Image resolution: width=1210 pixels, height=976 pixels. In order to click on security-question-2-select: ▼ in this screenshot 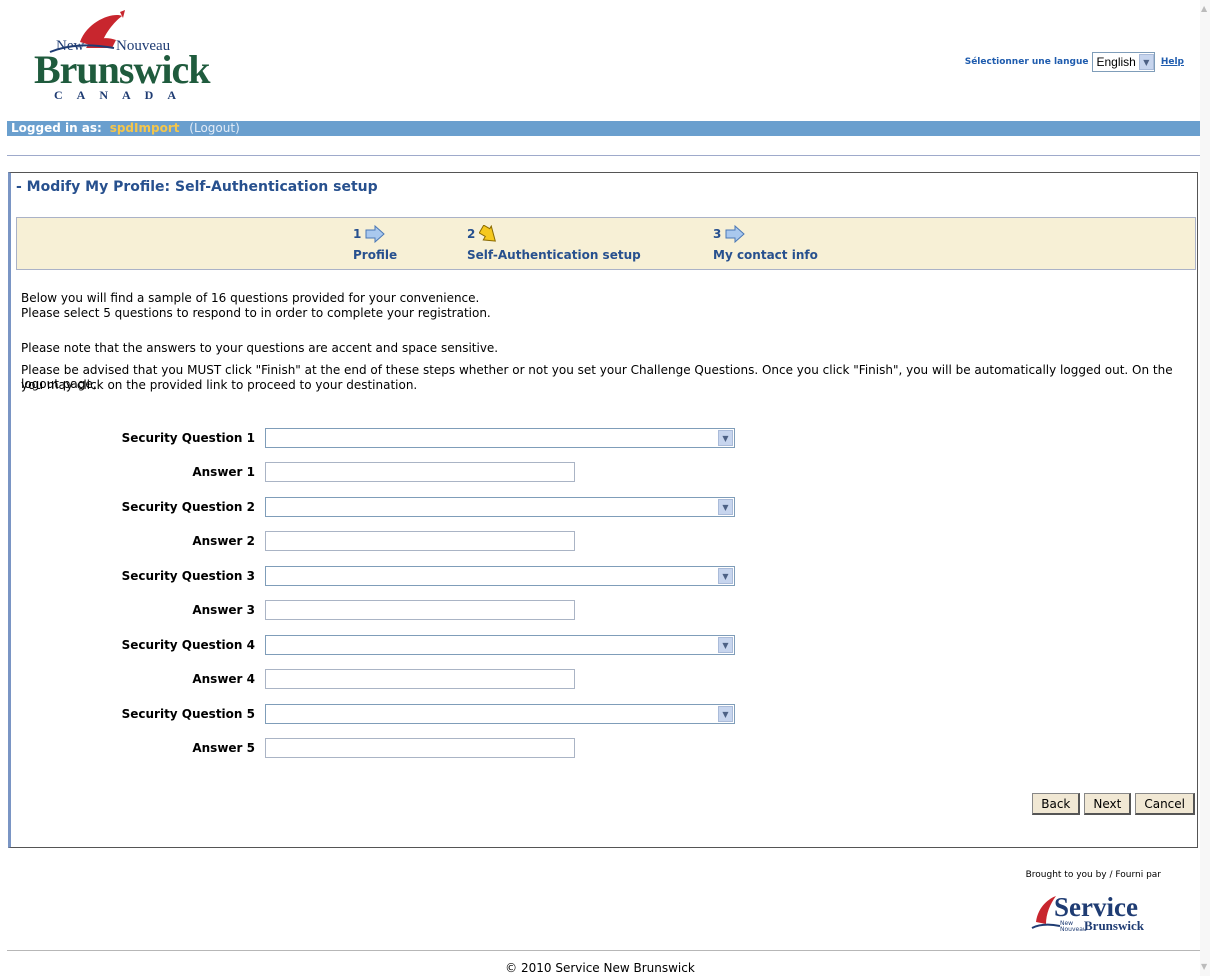, I will do `click(500, 507)`.